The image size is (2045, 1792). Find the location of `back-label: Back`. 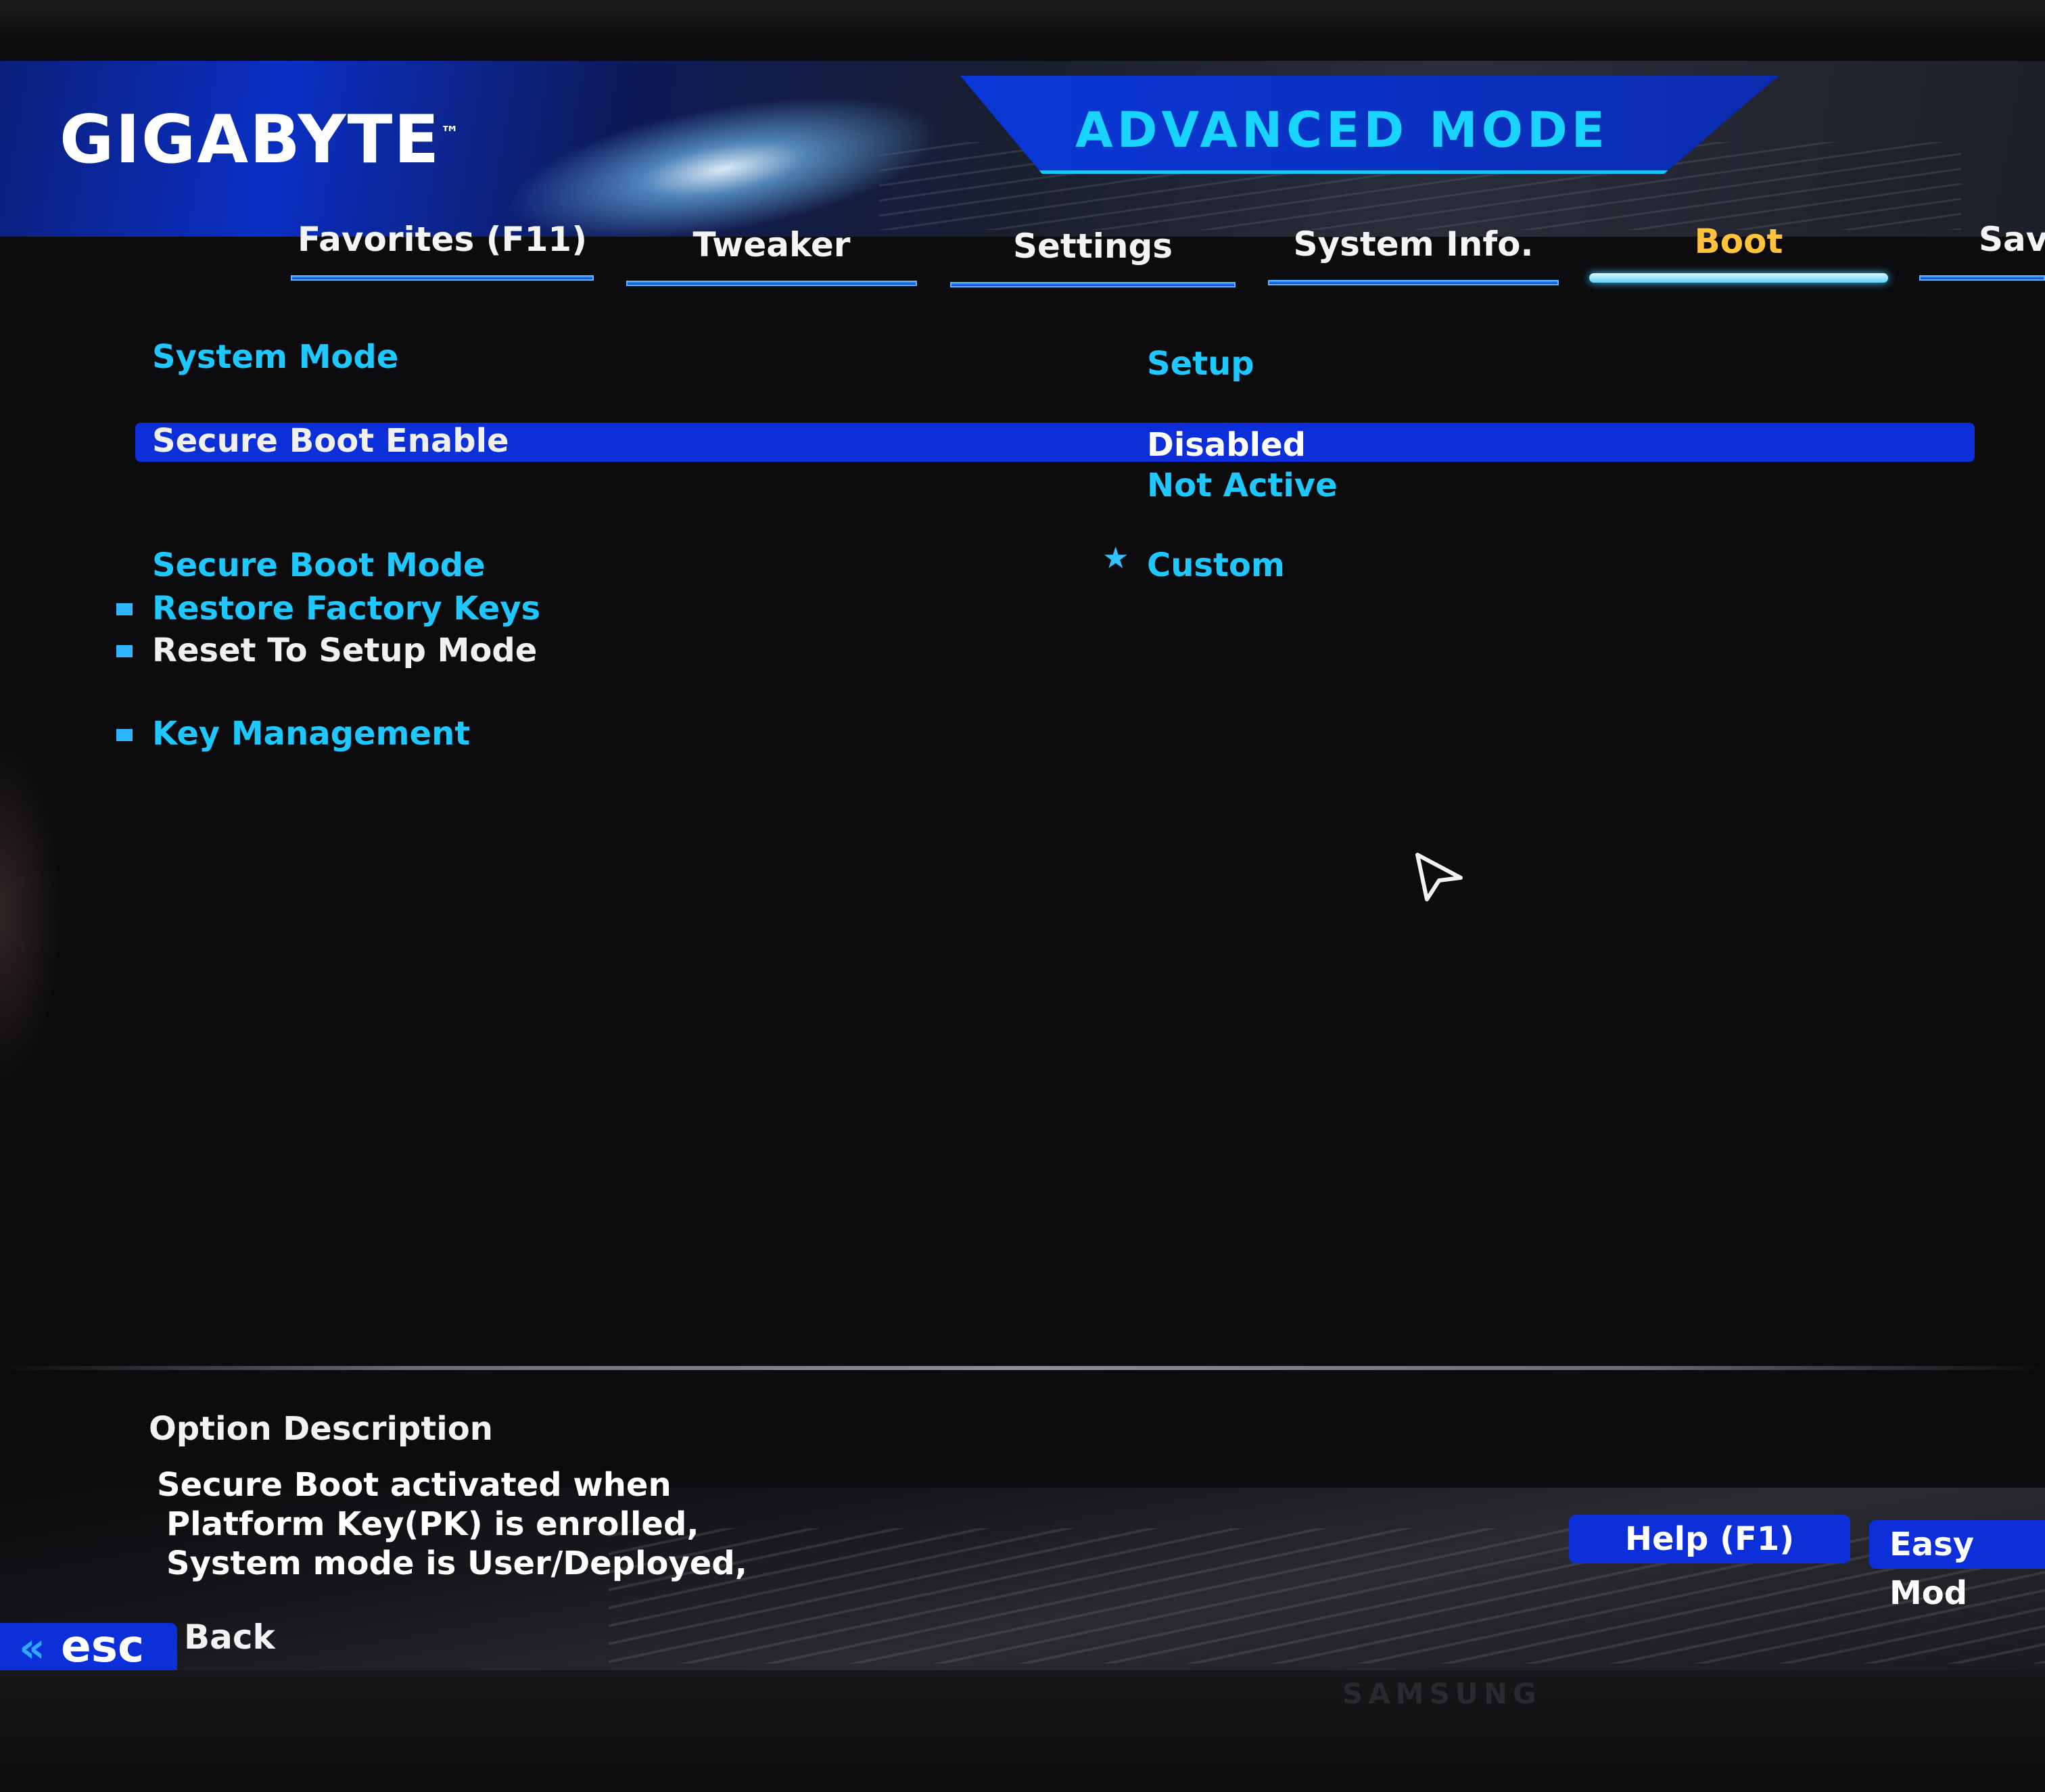

back-label: Back is located at coordinates (229, 1637).